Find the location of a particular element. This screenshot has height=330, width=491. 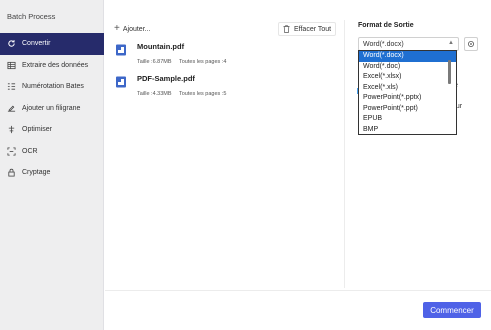

sidebar-item-cryptage: Cryptage is located at coordinates (52, 173).